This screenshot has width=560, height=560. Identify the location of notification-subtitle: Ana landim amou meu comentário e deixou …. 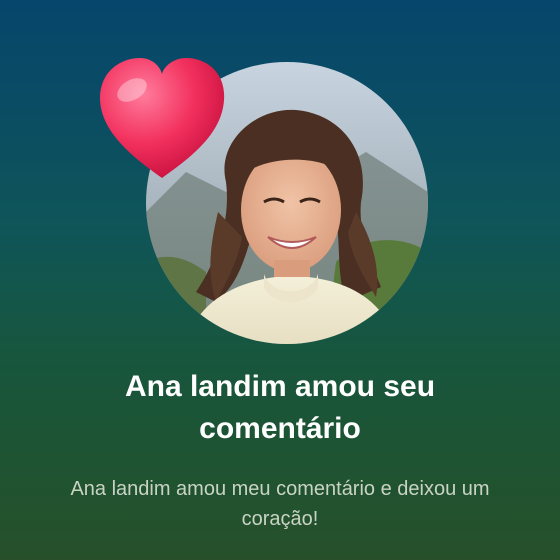
(280, 504).